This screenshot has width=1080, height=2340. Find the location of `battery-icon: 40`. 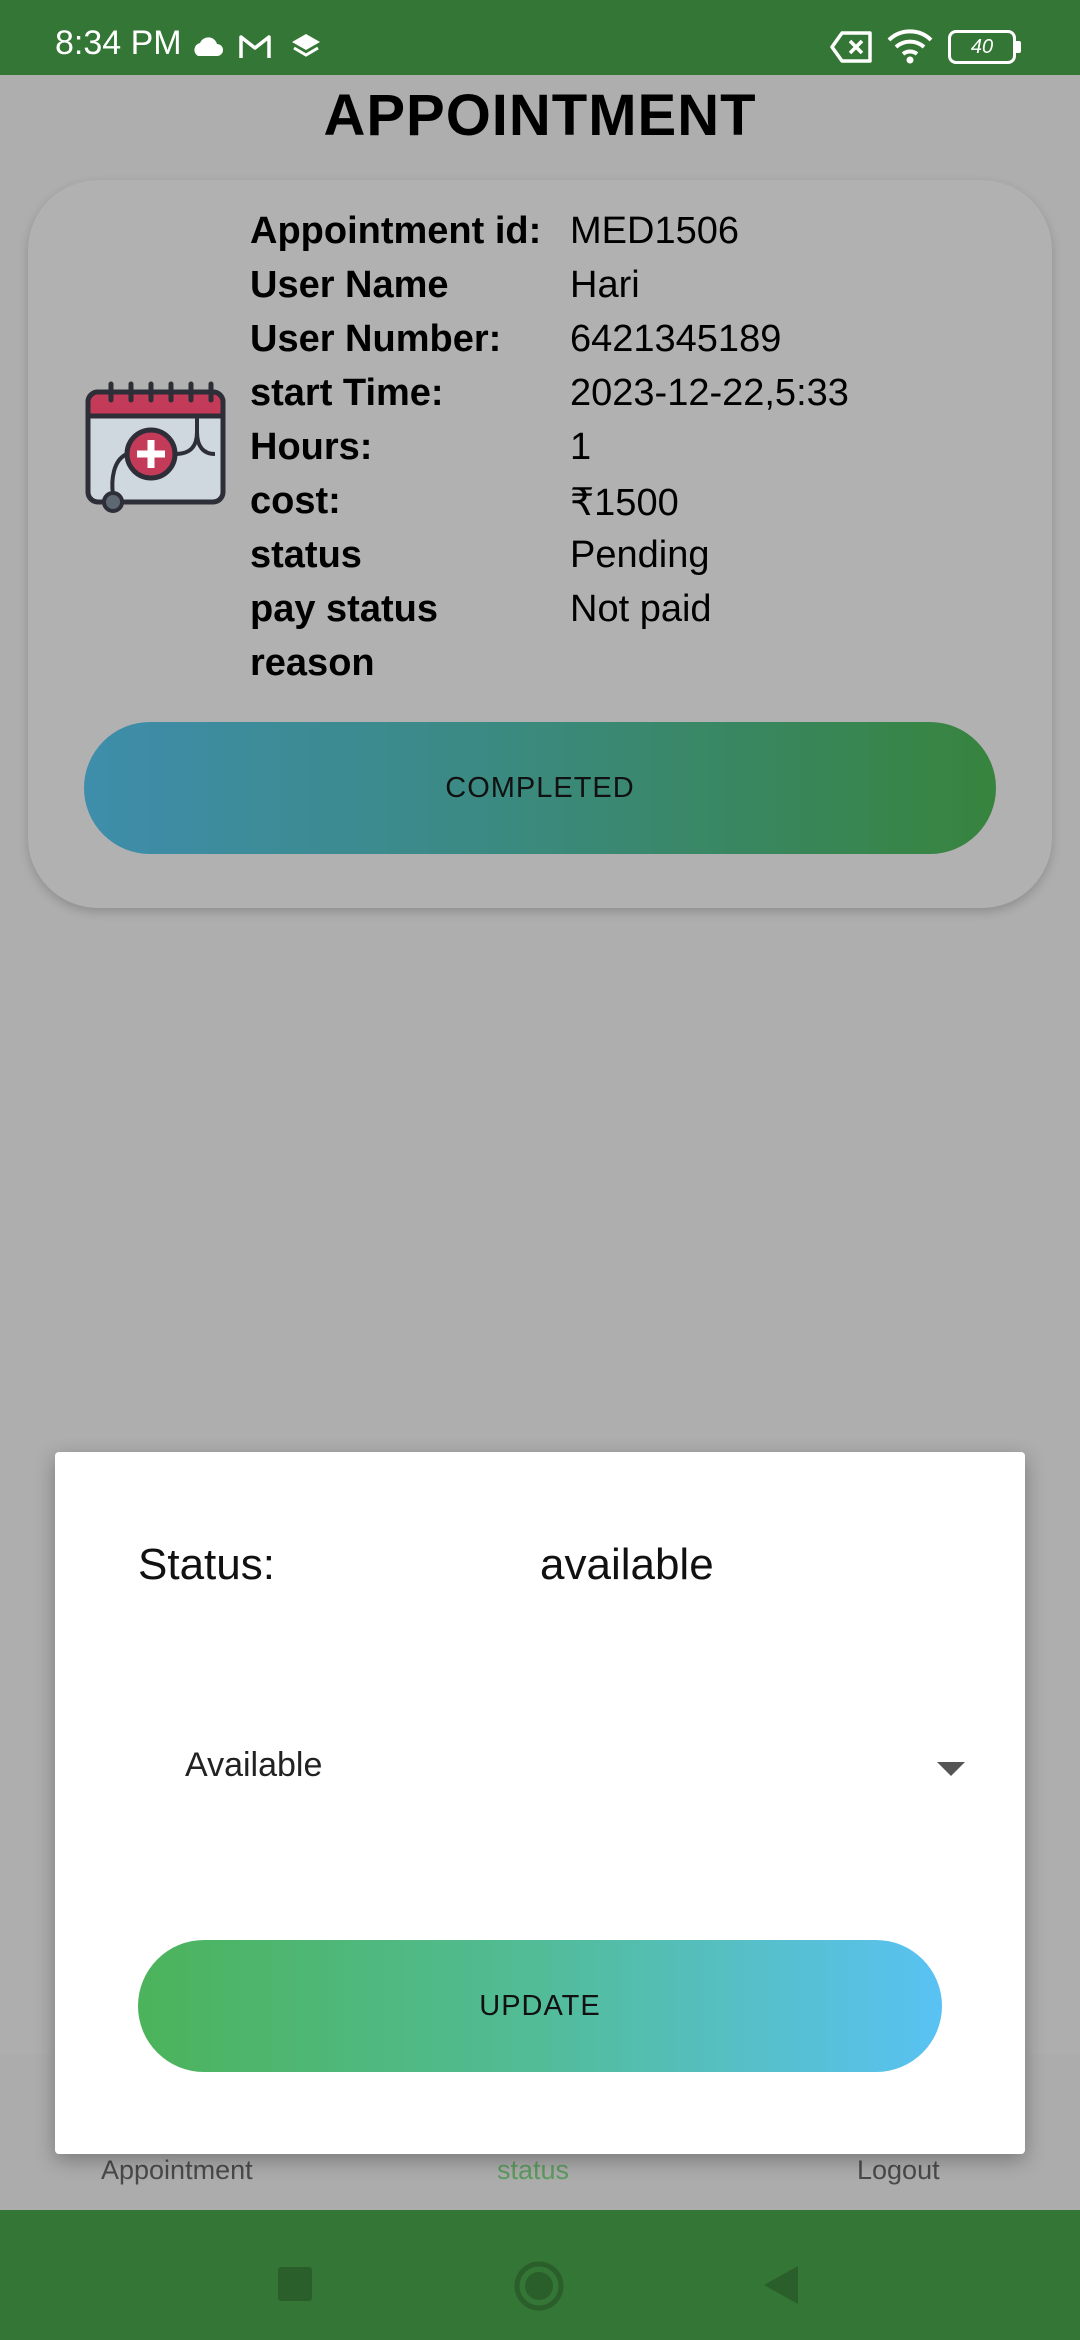

battery-icon: 40 is located at coordinates (982, 47).